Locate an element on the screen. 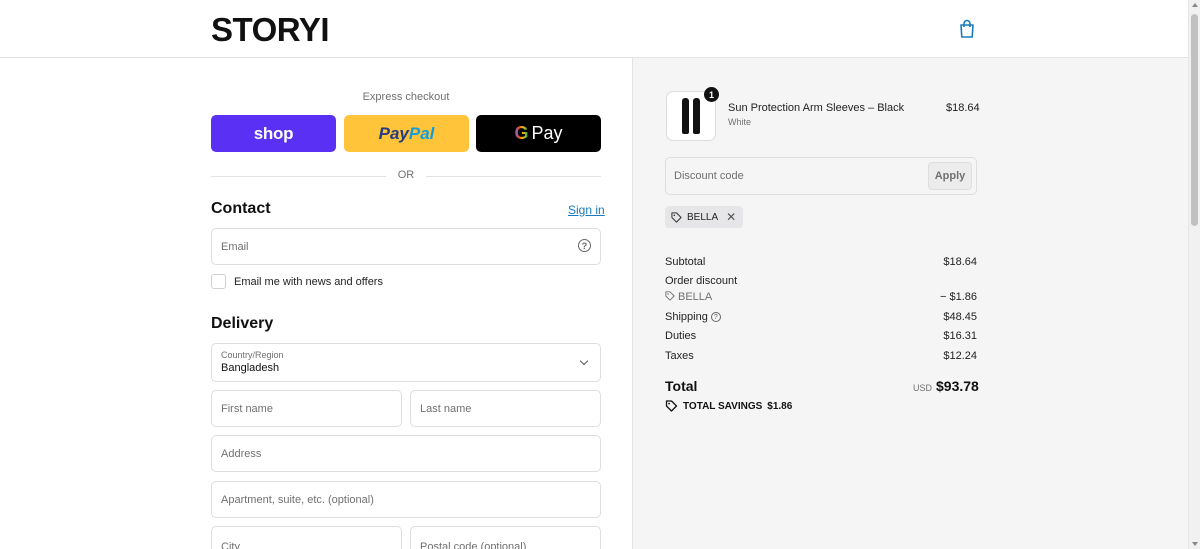 The image size is (1200, 549). shop-pay-label: shop is located at coordinates (273, 133).